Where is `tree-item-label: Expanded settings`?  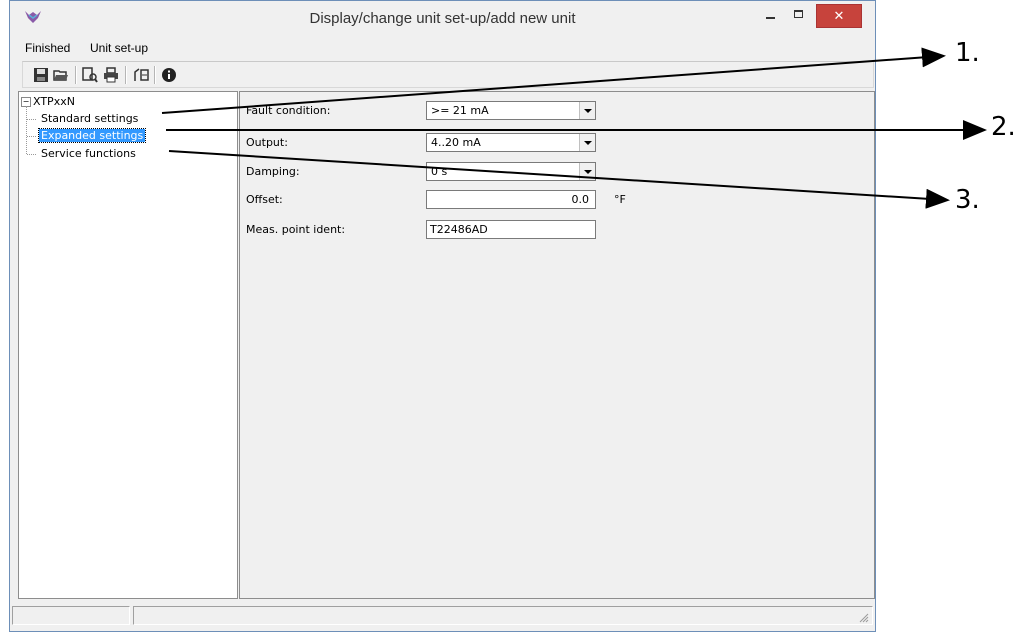
tree-item-label: Expanded settings is located at coordinates (92, 135).